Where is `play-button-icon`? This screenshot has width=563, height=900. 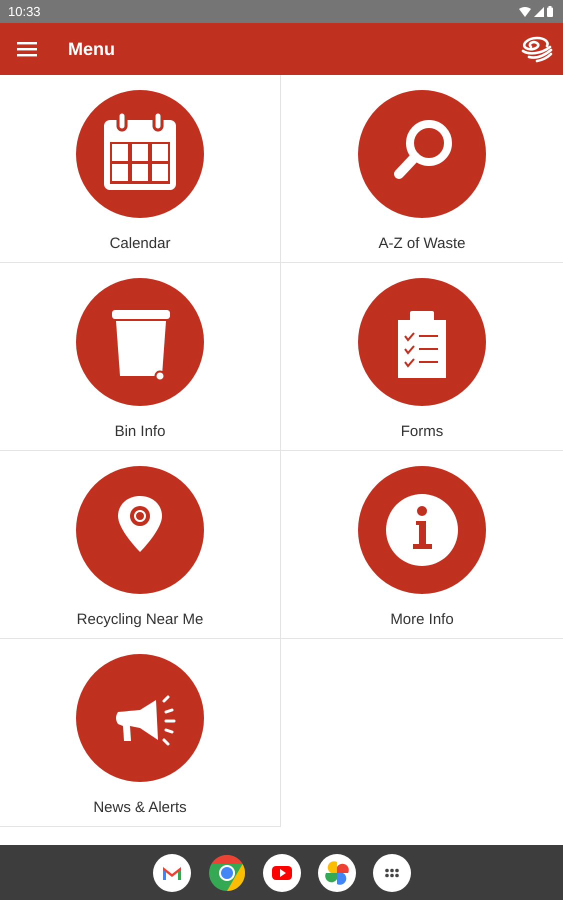 play-button-icon is located at coordinates (281, 873).